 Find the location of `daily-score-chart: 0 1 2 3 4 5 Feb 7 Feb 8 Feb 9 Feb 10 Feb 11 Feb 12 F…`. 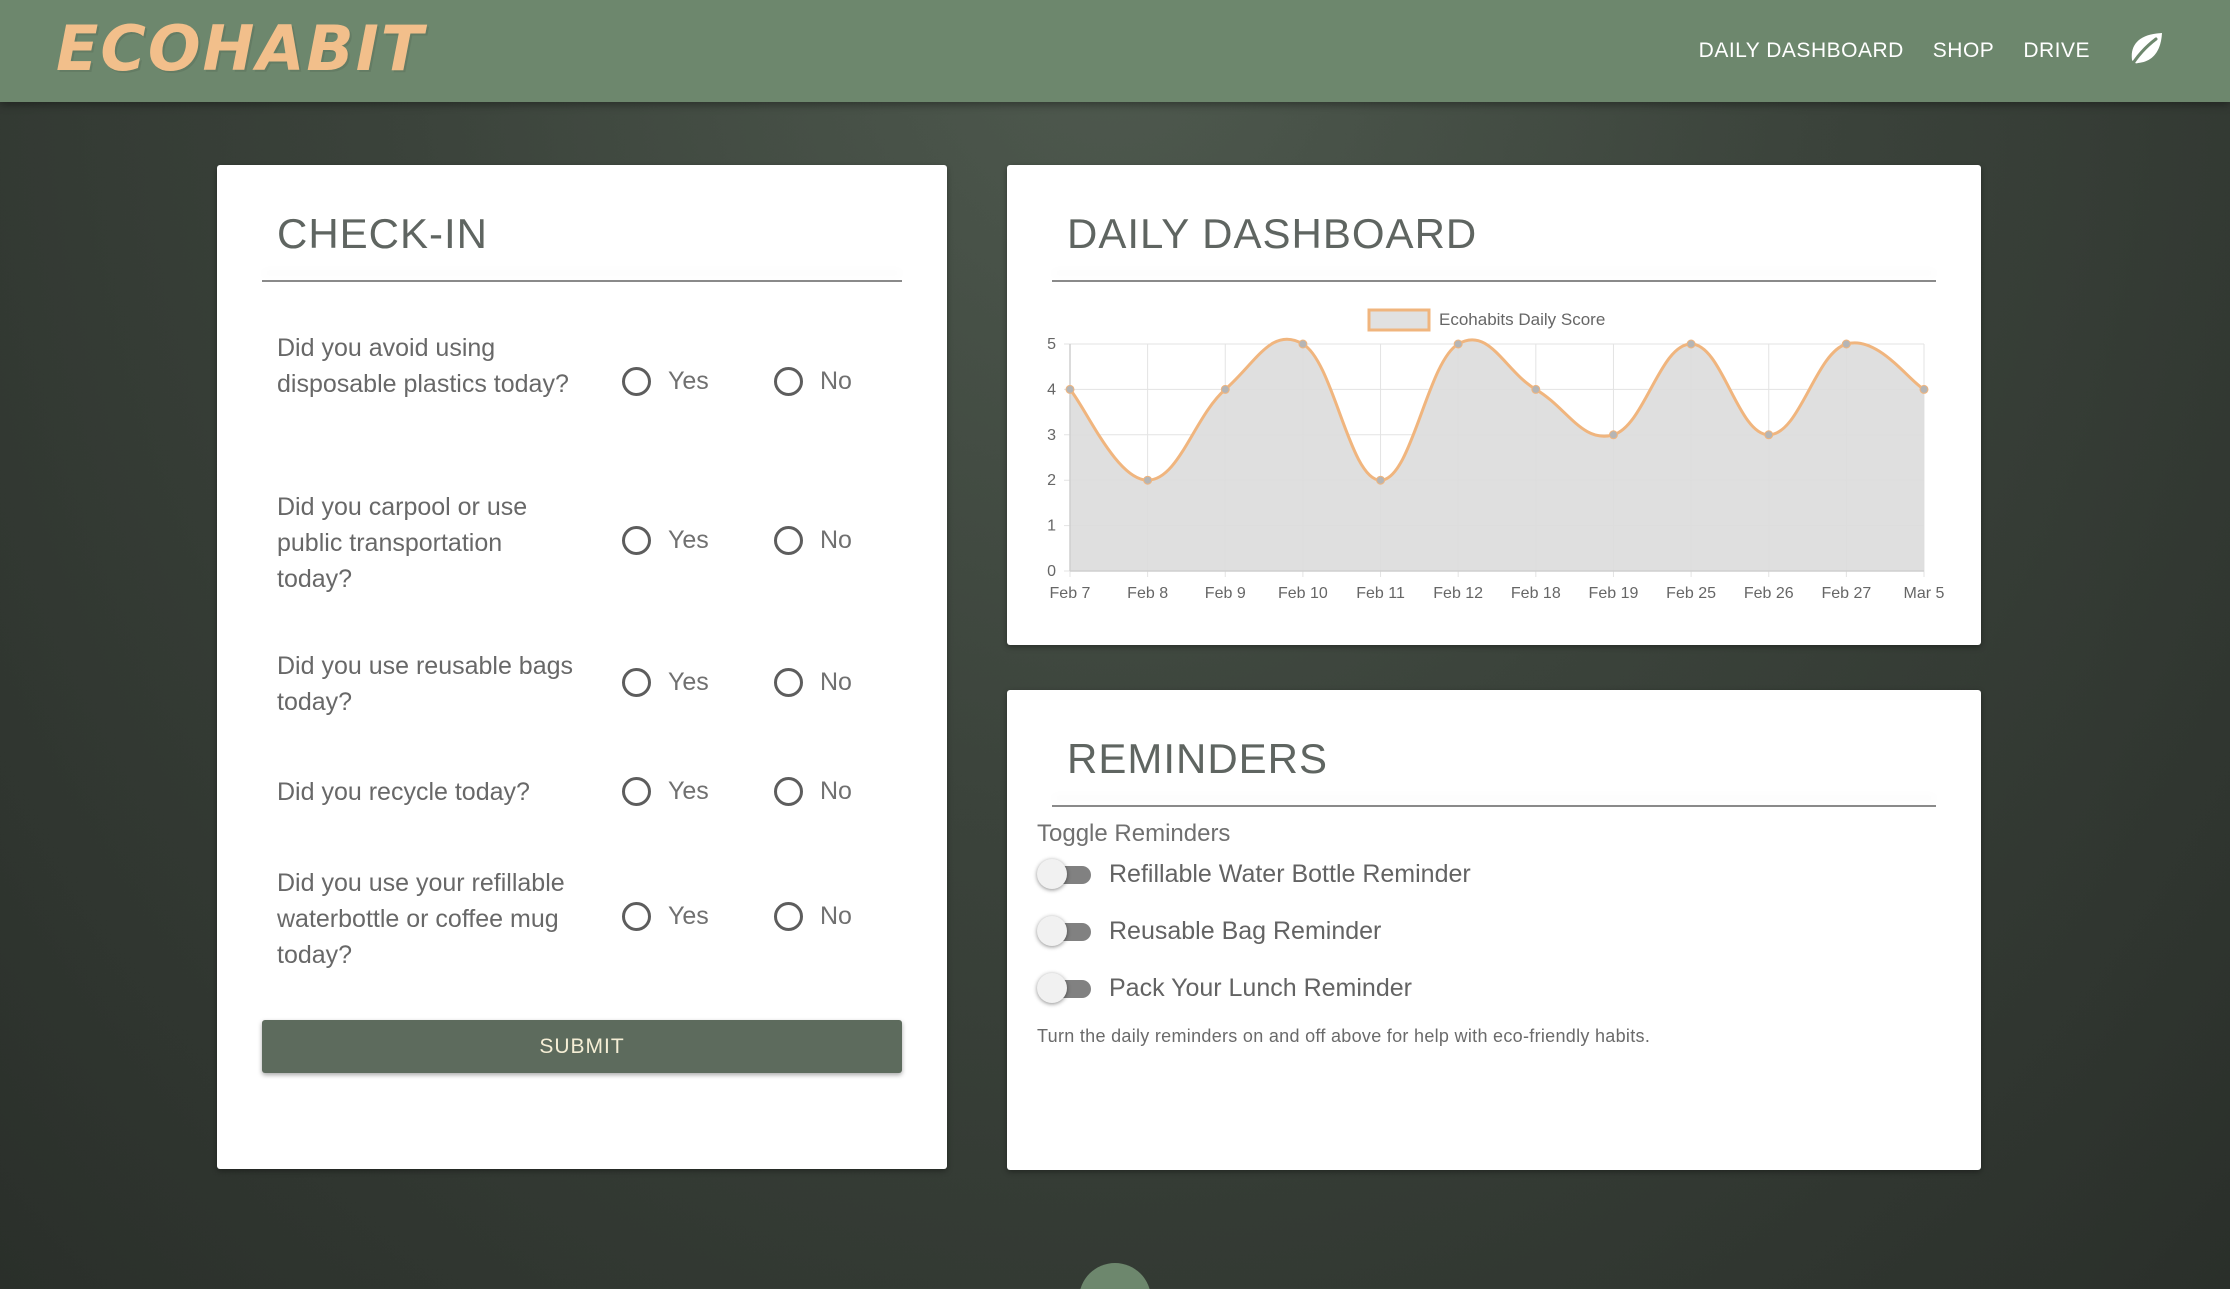

daily-score-chart: 0 1 2 3 4 5 Feb 7 Feb 8 Feb 9 Feb 10 Feb 11 Feb 12 F… is located at coordinates (1496, 455).